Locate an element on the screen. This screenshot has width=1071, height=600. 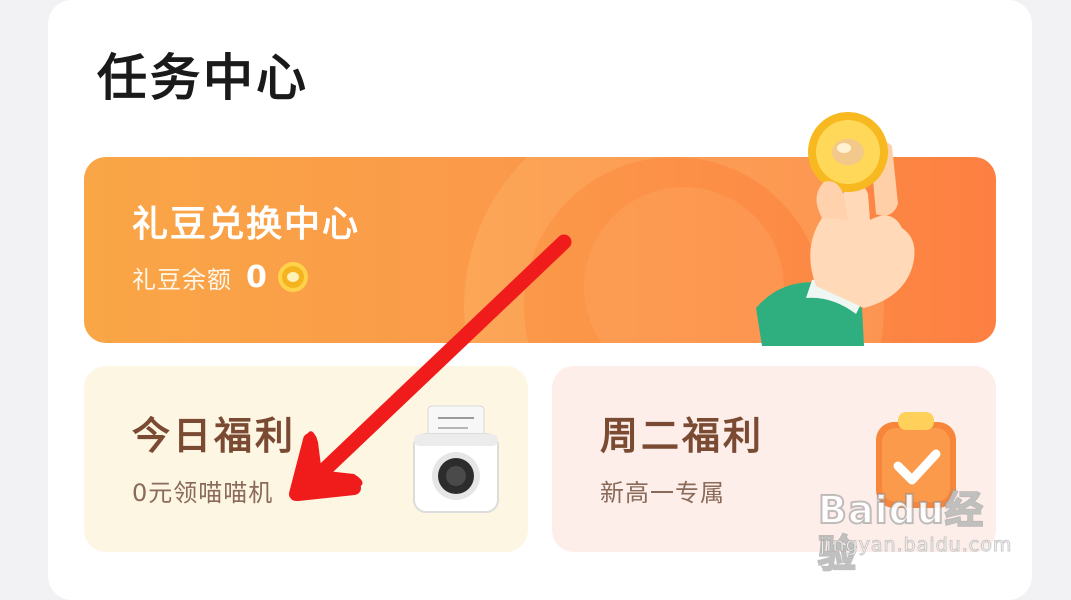
page-title: 任务中心 is located at coordinates (203, 78).